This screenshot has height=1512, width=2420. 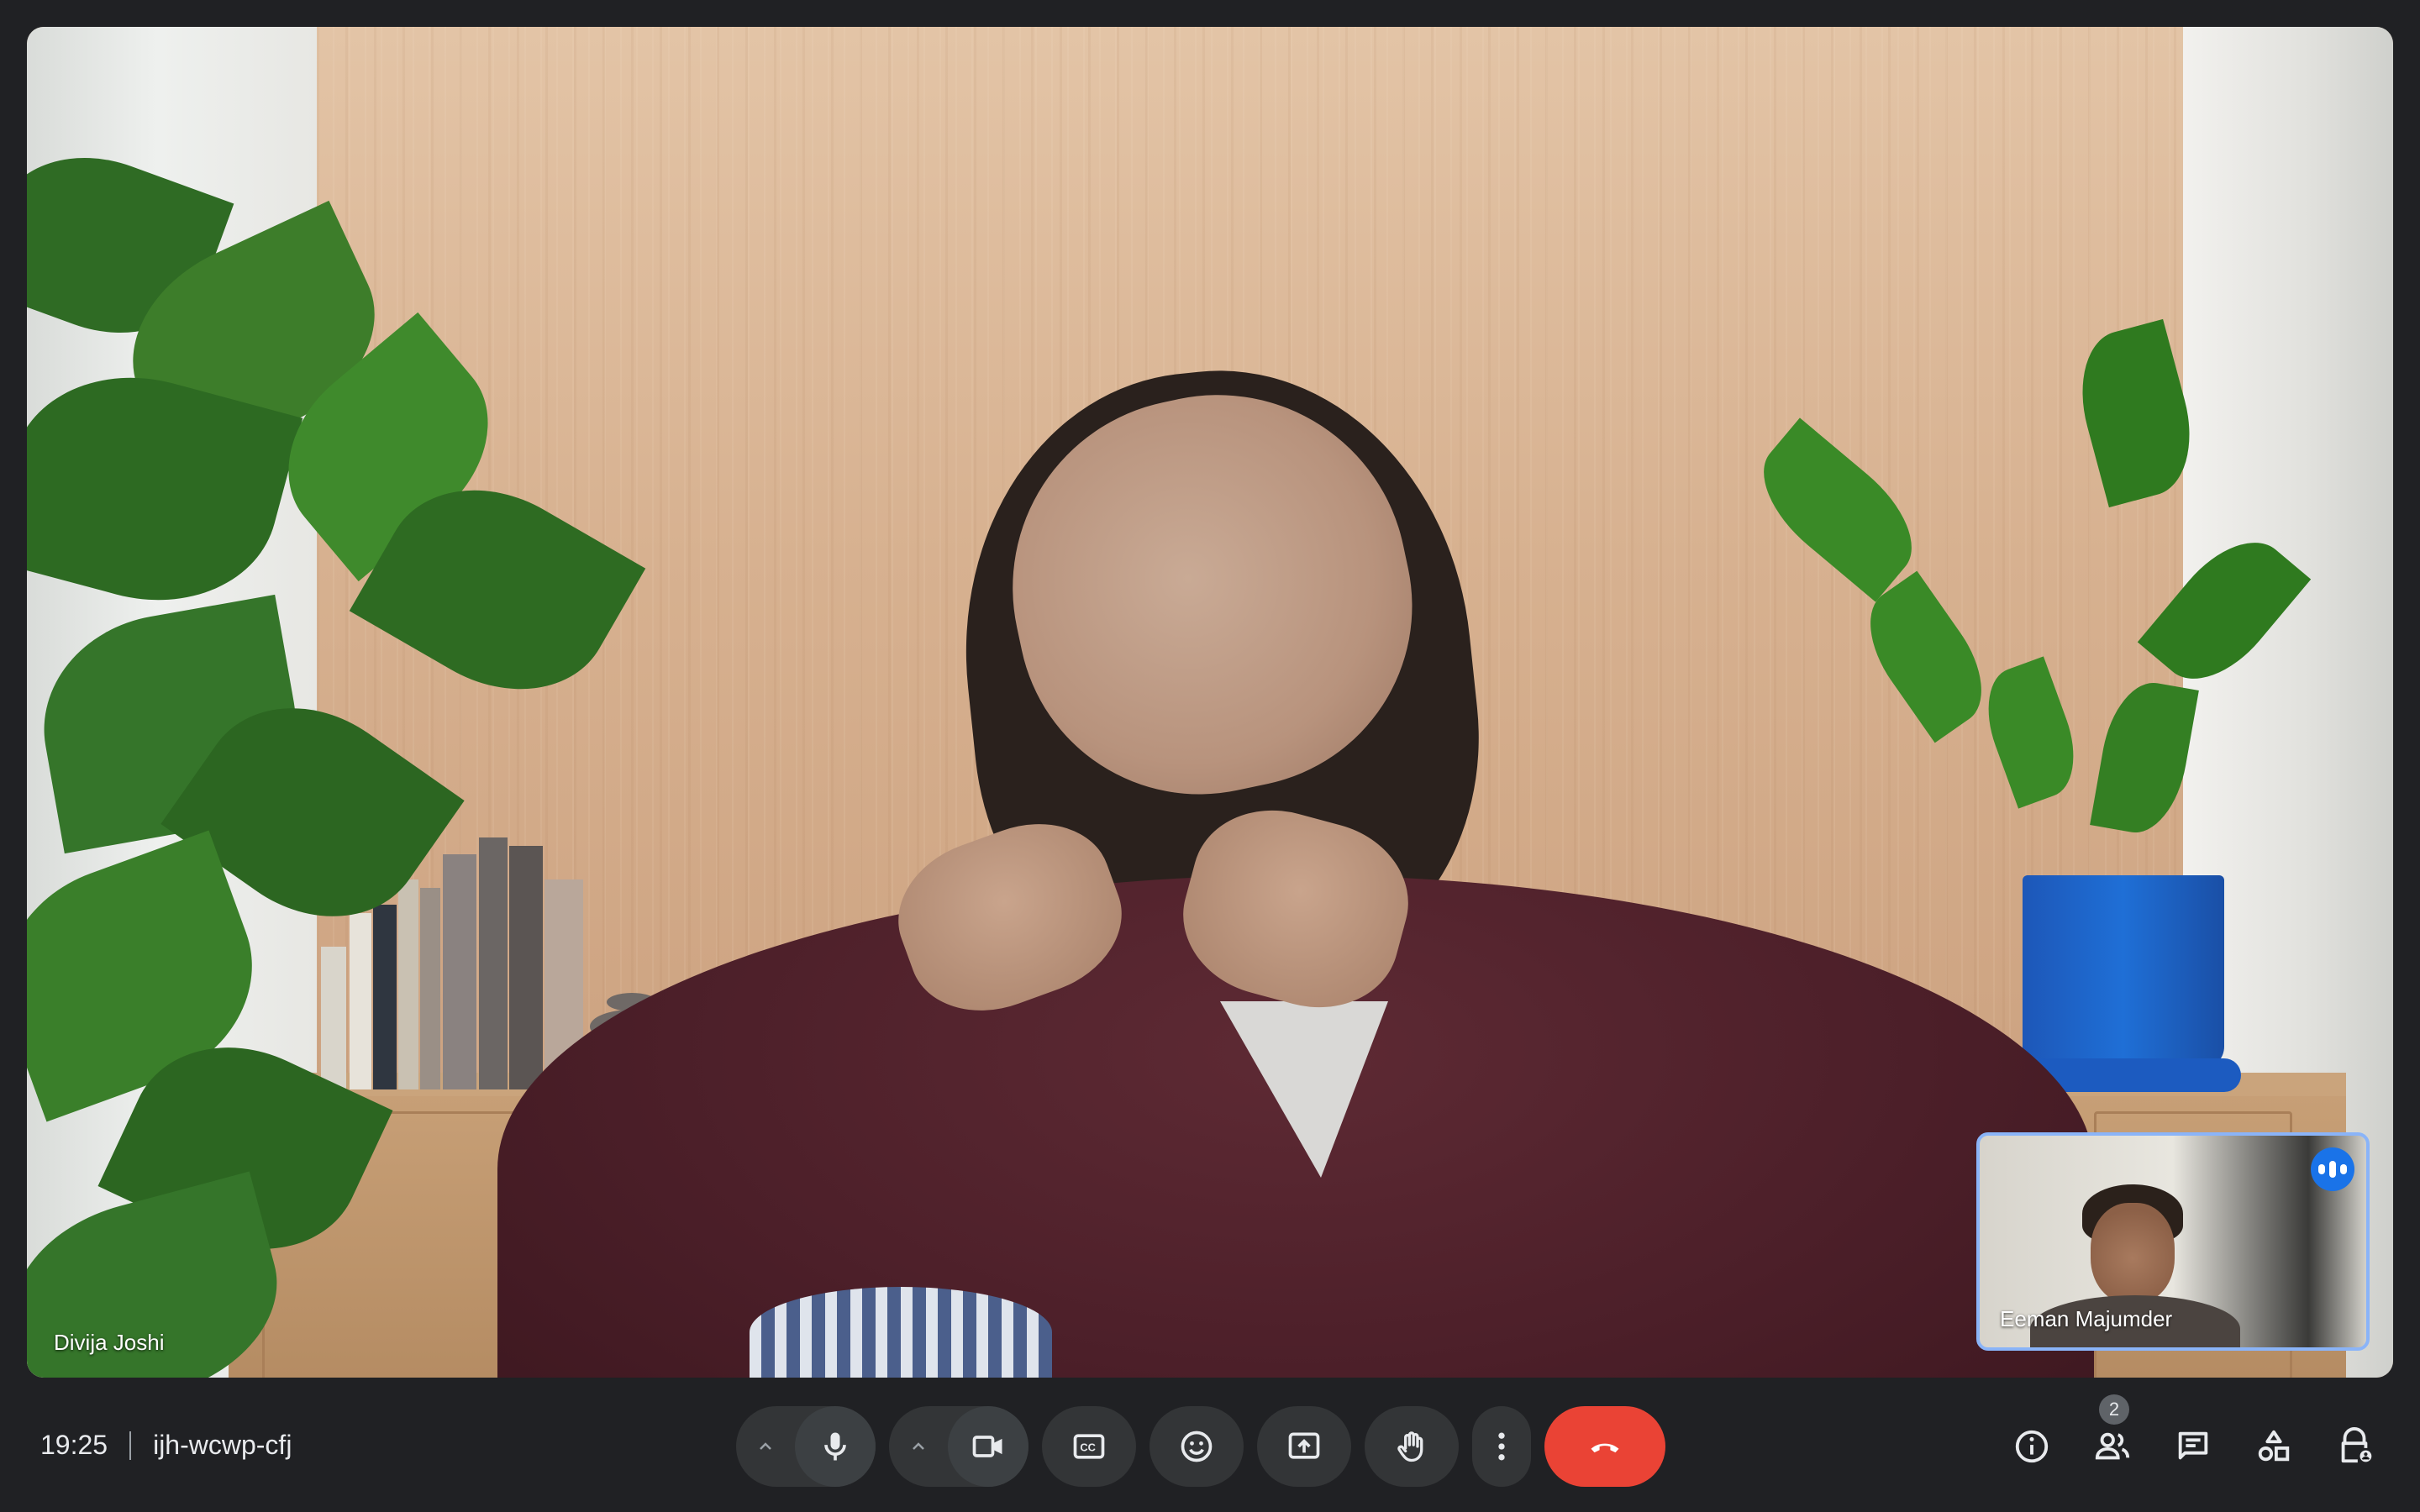 I want to click on audio-settings-button, so click(x=765, y=1446).